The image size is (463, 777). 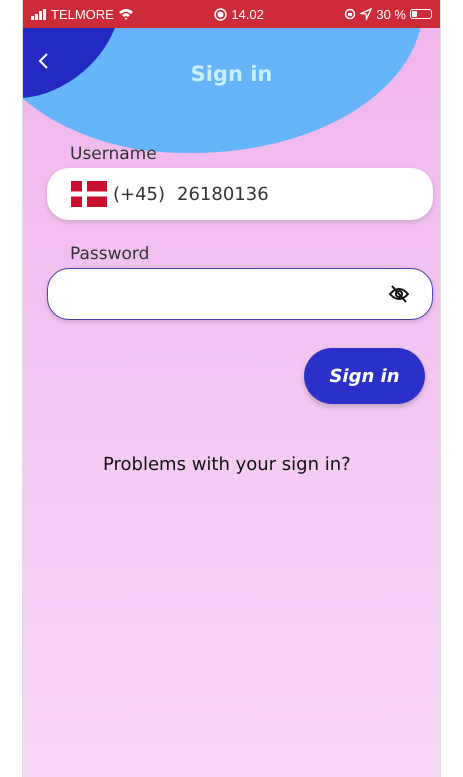 What do you see at coordinates (223, 194) in the screenshot?
I see `phone-number: 26180136` at bounding box center [223, 194].